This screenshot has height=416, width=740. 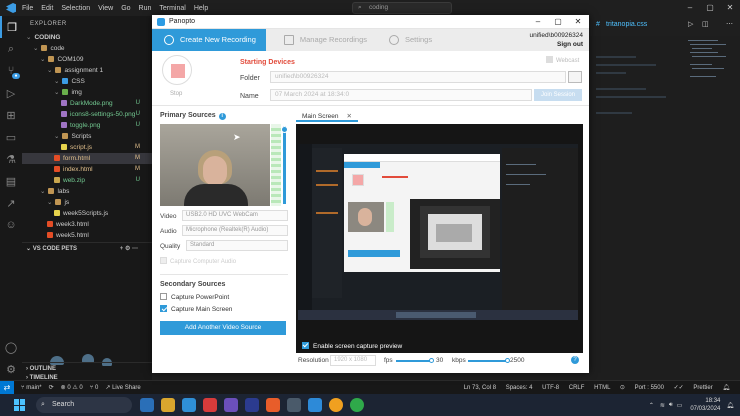 What do you see at coordinates (575, 77) in the screenshot?
I see `folder-picker-button` at bounding box center [575, 77].